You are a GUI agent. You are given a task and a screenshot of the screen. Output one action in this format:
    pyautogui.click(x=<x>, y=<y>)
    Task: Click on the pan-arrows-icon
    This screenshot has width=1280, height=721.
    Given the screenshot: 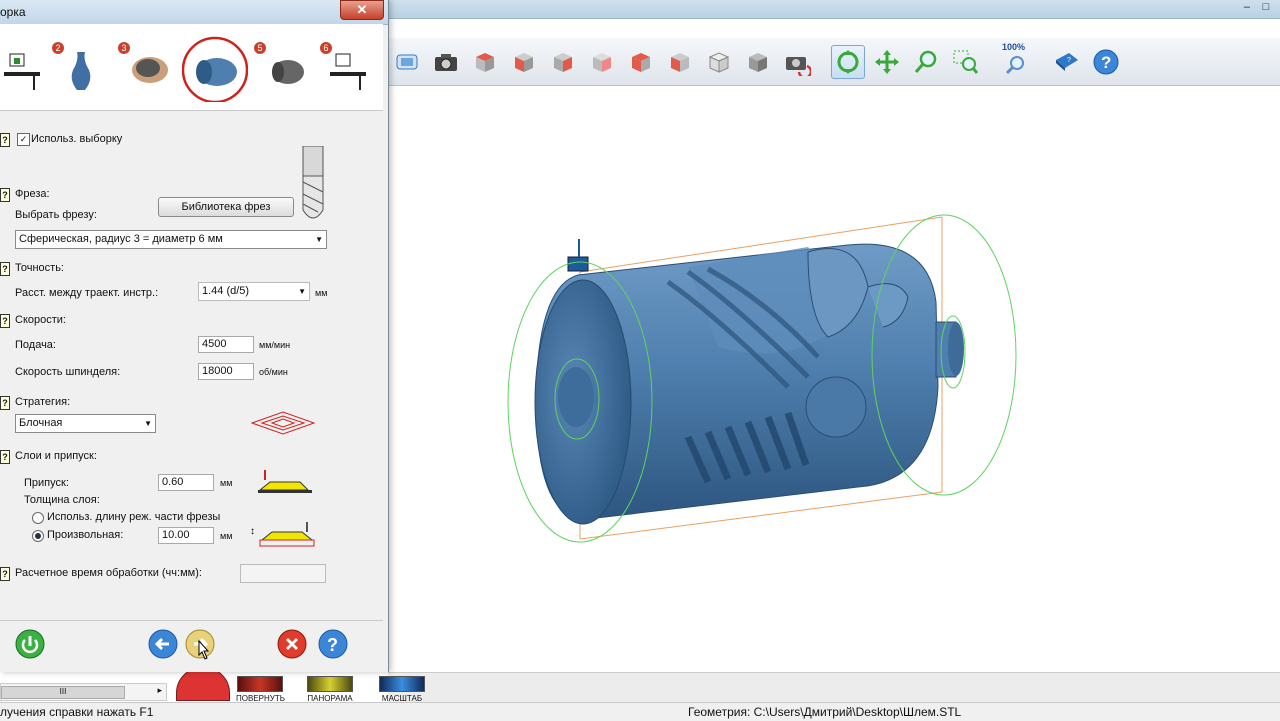 What is the action you would take?
    pyautogui.click(x=887, y=61)
    